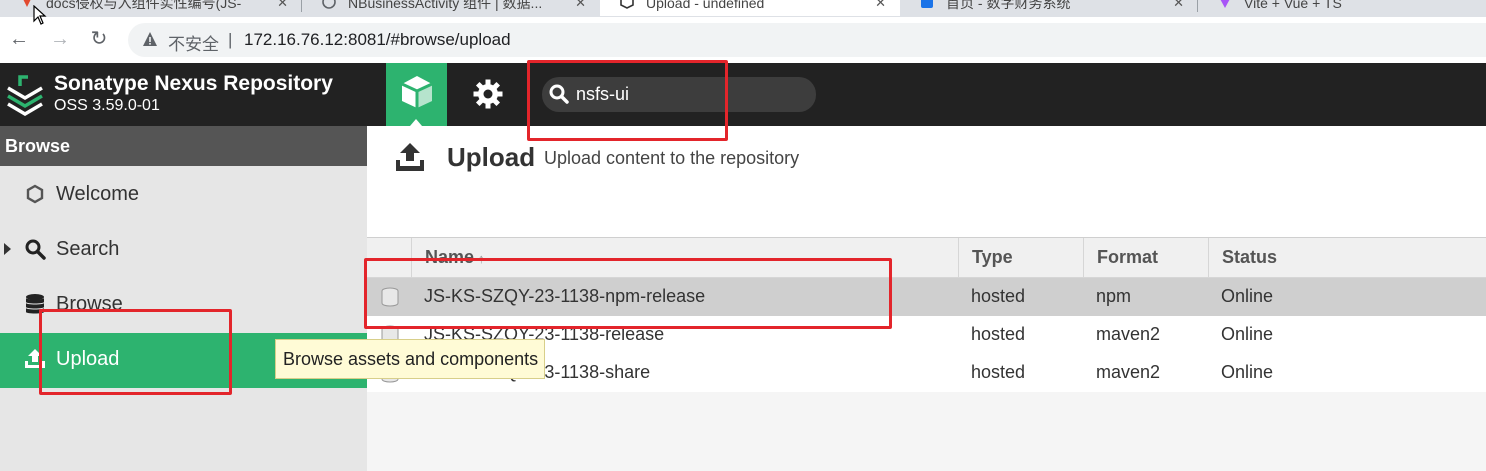 This screenshot has height=471, width=1486. I want to click on browser-tab: Vite + Vue + TS, so click(1342, 8).